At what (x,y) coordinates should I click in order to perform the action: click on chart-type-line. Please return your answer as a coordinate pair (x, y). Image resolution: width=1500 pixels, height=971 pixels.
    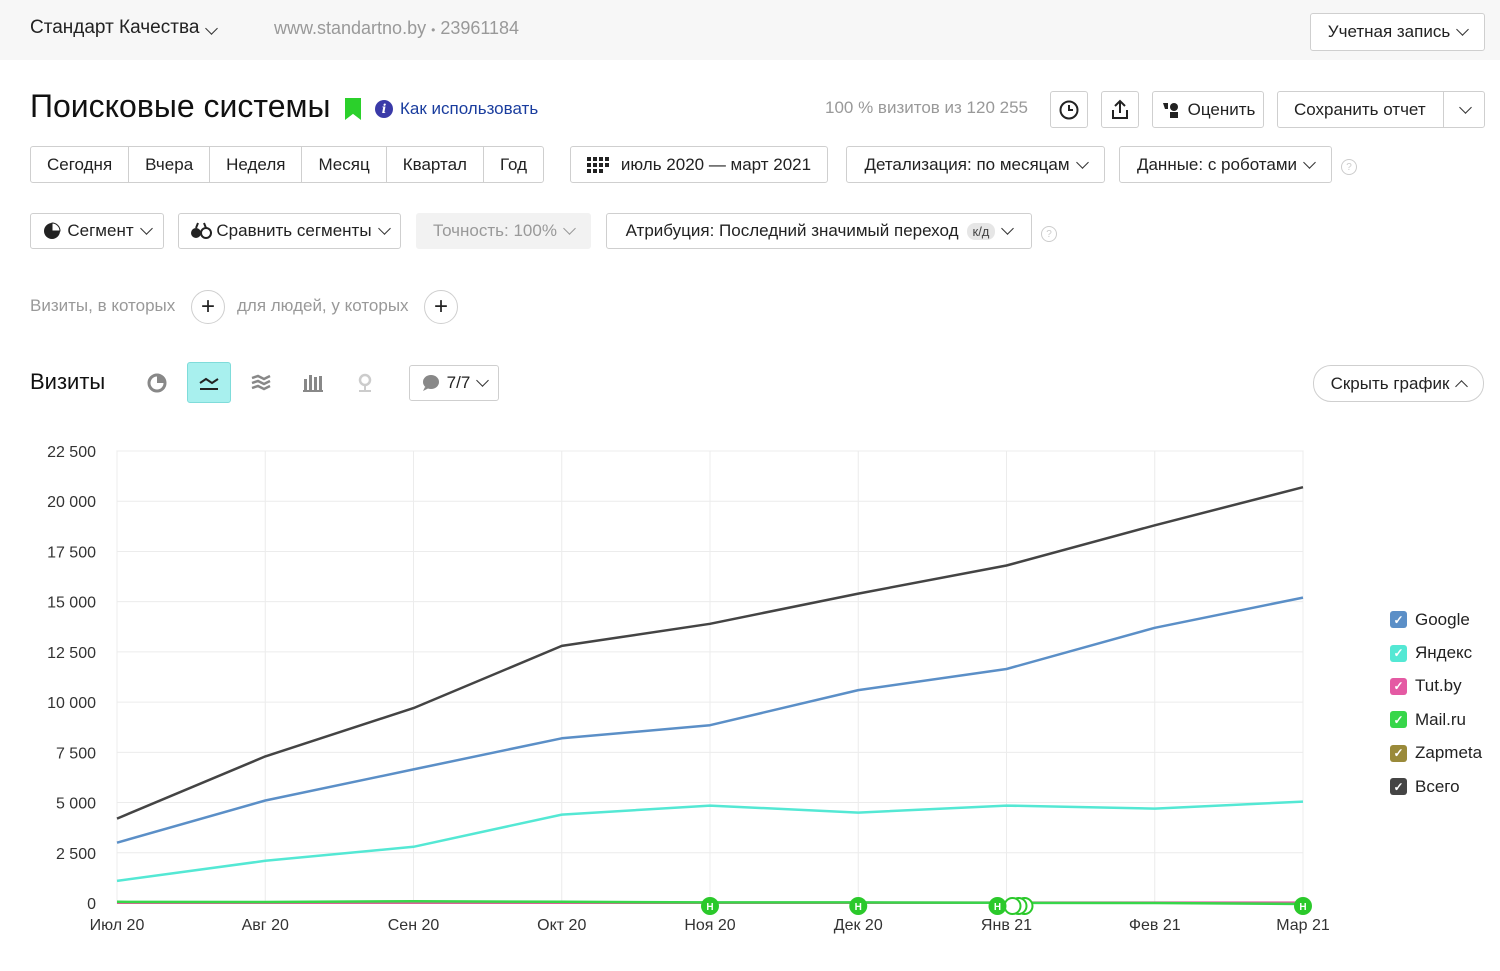
    Looking at the image, I should click on (209, 382).